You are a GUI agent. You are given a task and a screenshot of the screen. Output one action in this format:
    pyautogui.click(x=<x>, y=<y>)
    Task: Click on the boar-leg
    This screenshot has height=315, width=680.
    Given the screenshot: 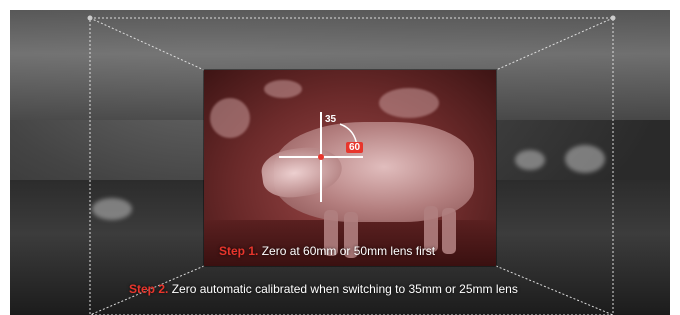 What is the action you would take?
    pyautogui.click(x=449, y=231)
    